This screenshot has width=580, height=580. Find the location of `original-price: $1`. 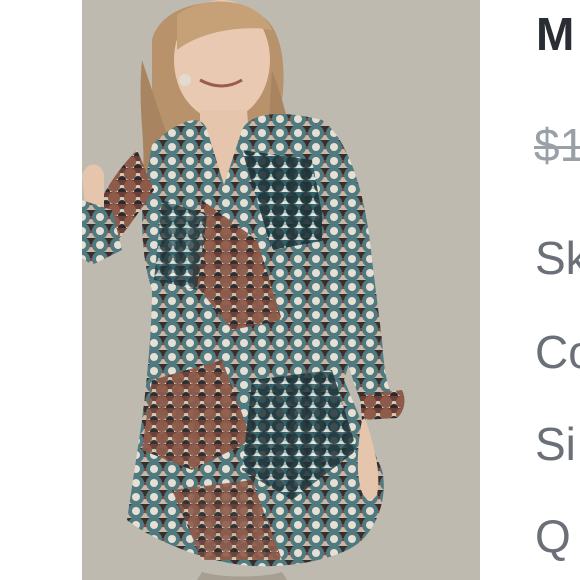

original-price: $1 is located at coordinates (557, 145).